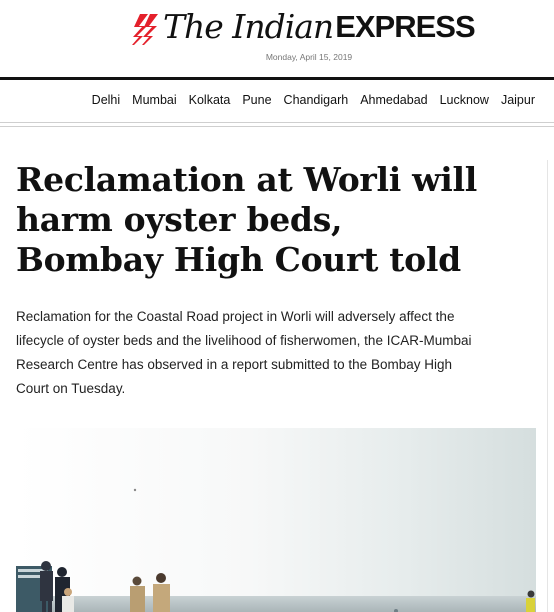 Image resolution: width=554 pixels, height=612 pixels. I want to click on nav-city-lucknow: Lucknow, so click(464, 100).